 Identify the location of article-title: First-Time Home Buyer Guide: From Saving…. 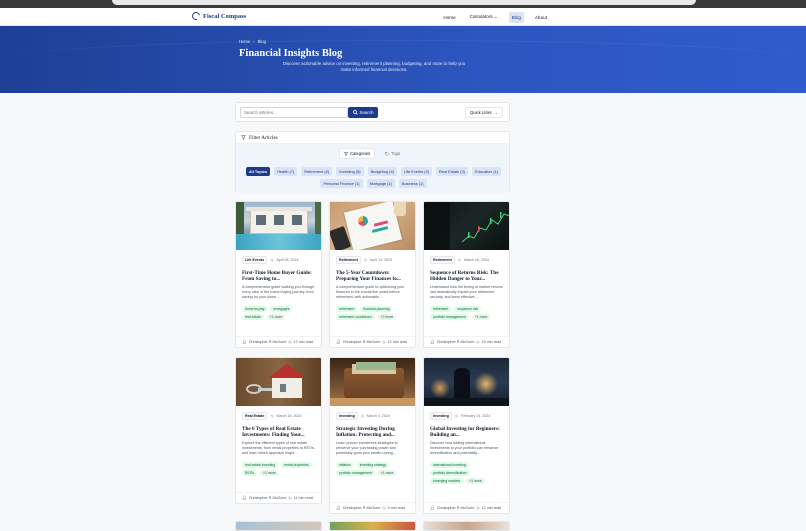
(278, 276).